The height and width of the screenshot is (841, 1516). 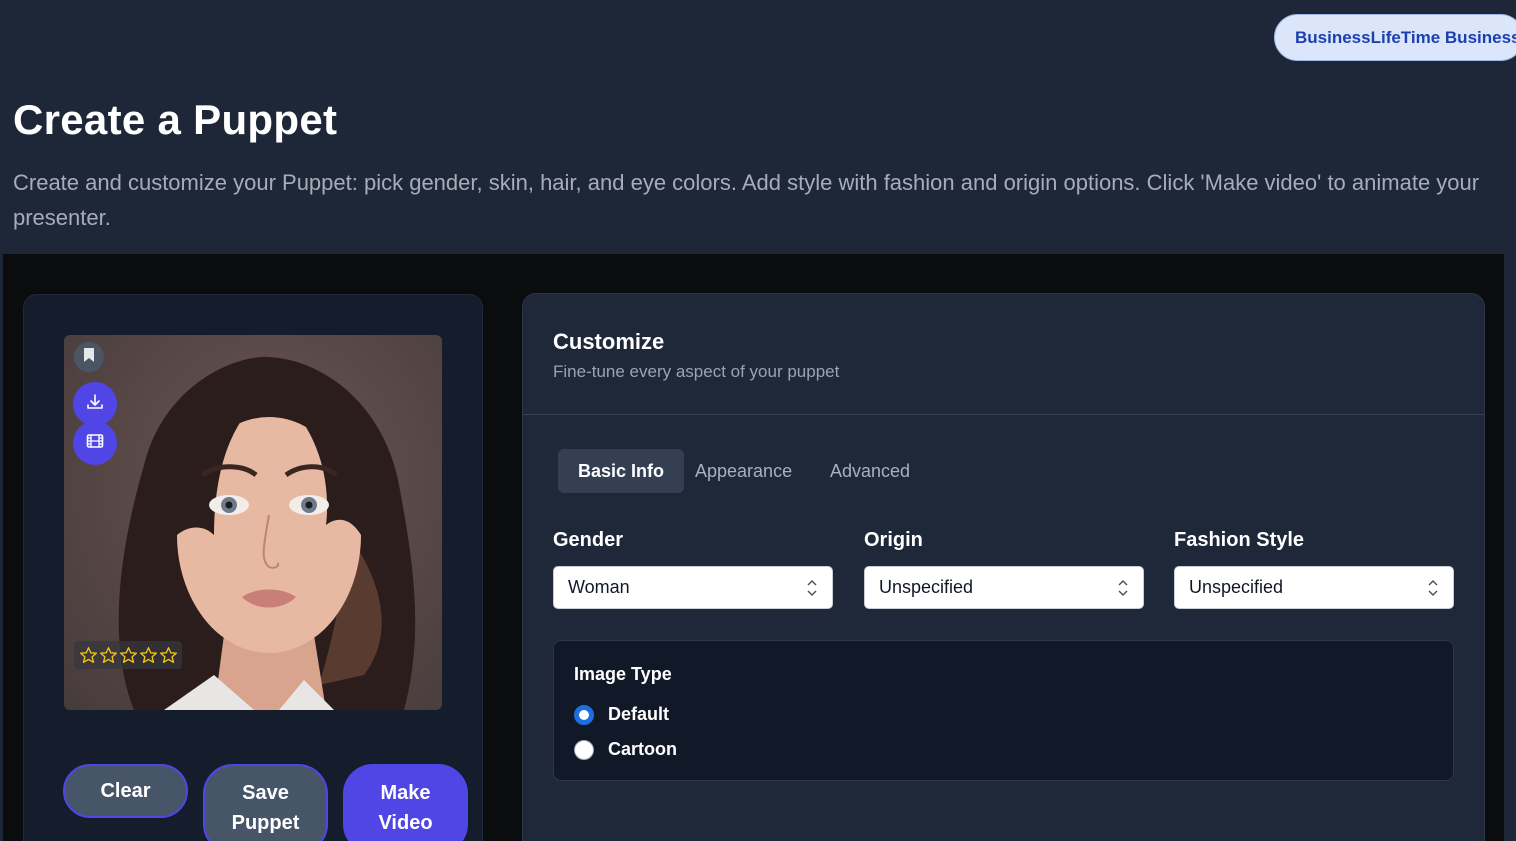 I want to click on origin-select: Unspecified, so click(x=1004, y=587).